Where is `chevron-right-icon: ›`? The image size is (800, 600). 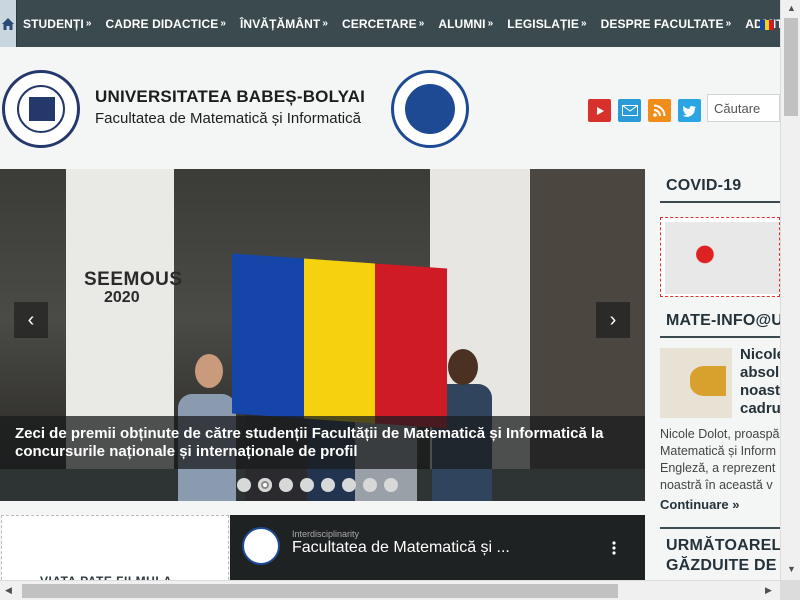
chevron-right-icon: › is located at coordinates (613, 319).